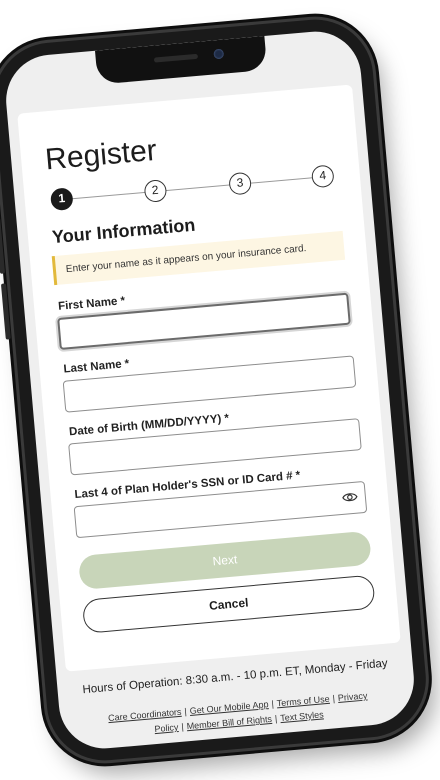 This screenshot has width=440, height=780. What do you see at coordinates (61, 199) in the screenshot?
I see `step-1: 1` at bounding box center [61, 199].